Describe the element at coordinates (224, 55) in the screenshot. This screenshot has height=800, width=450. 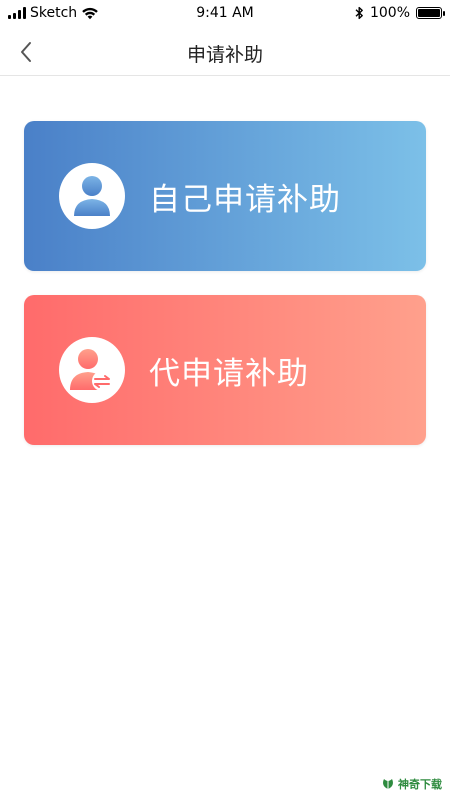
I see `page-title: 申请补助` at that location.